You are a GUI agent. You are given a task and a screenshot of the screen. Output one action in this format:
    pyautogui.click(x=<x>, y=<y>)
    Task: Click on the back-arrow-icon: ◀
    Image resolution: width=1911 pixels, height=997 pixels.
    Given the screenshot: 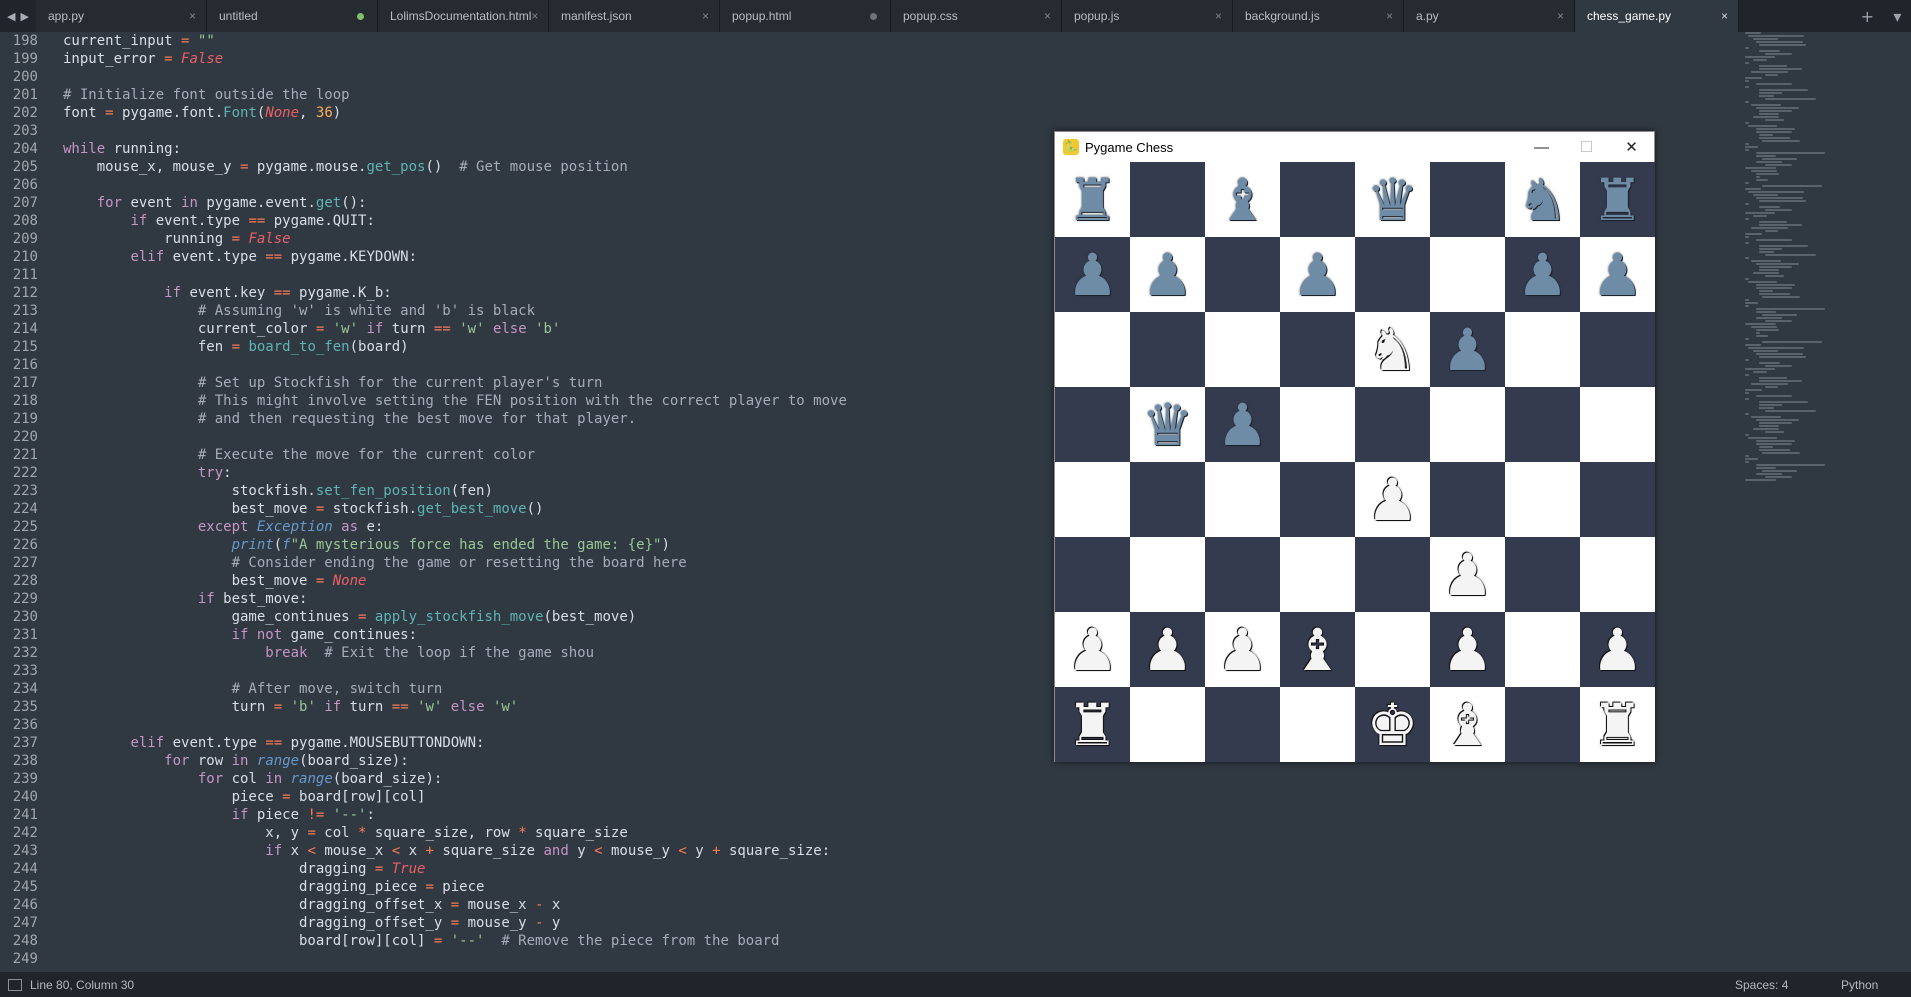 What is the action you would take?
    pyautogui.click(x=11, y=16)
    